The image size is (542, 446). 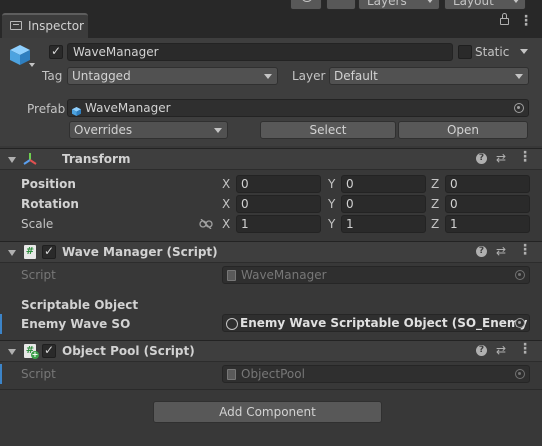 What do you see at coordinates (37, 224) in the screenshot?
I see `scale-label: Scale` at bounding box center [37, 224].